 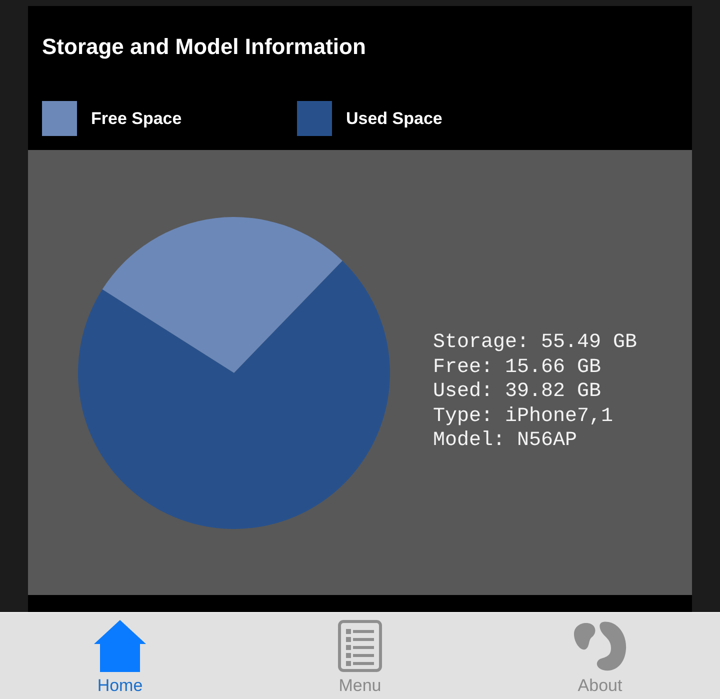 I want to click on info-line: Free: 15.66 GB, so click(x=517, y=368).